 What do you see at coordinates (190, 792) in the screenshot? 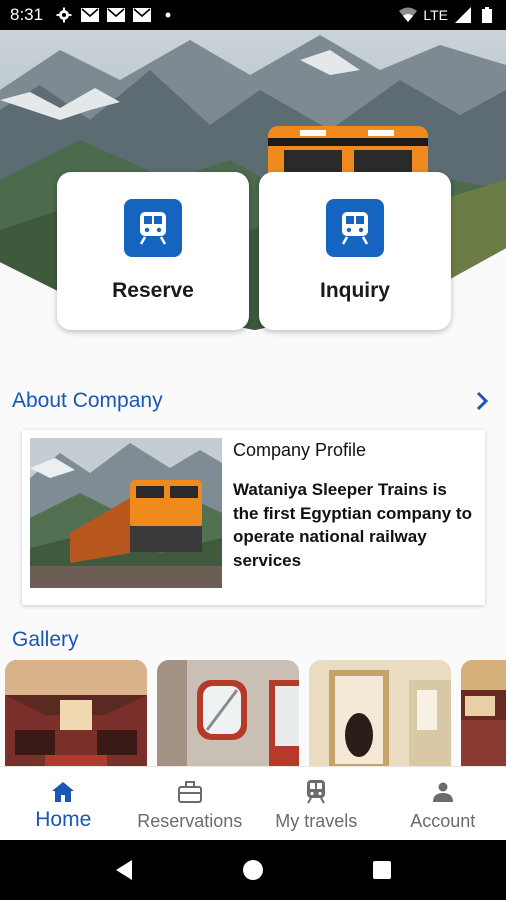
I see `briefcase-icon` at bounding box center [190, 792].